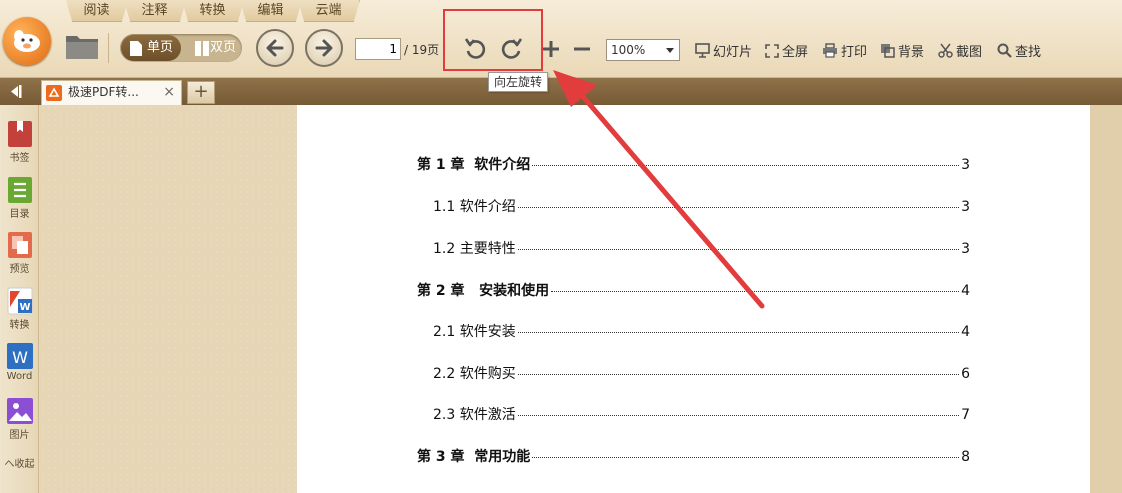 The width and height of the screenshot is (1122, 493). What do you see at coordinates (670, 50) in the screenshot?
I see `chevron-down-icon` at bounding box center [670, 50].